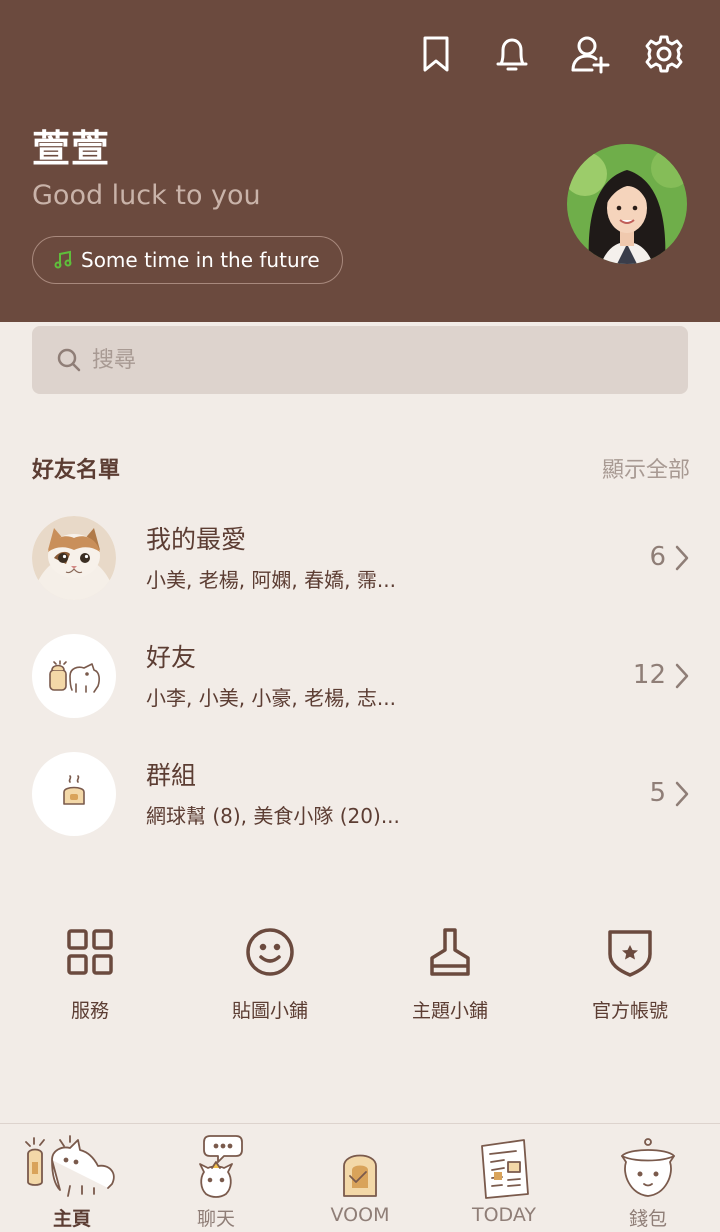 Image resolution: width=720 pixels, height=1232 pixels. I want to click on cat-avatar-icon, so click(74, 558).